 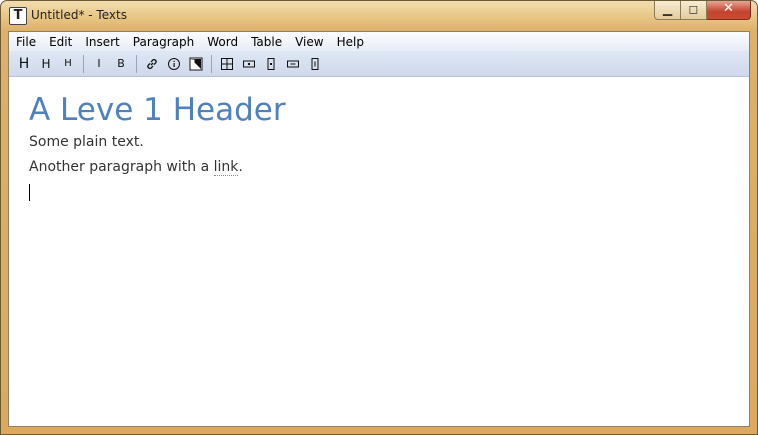 I want to click on paragraph-text: Another paragraph with a, so click(x=121, y=167).